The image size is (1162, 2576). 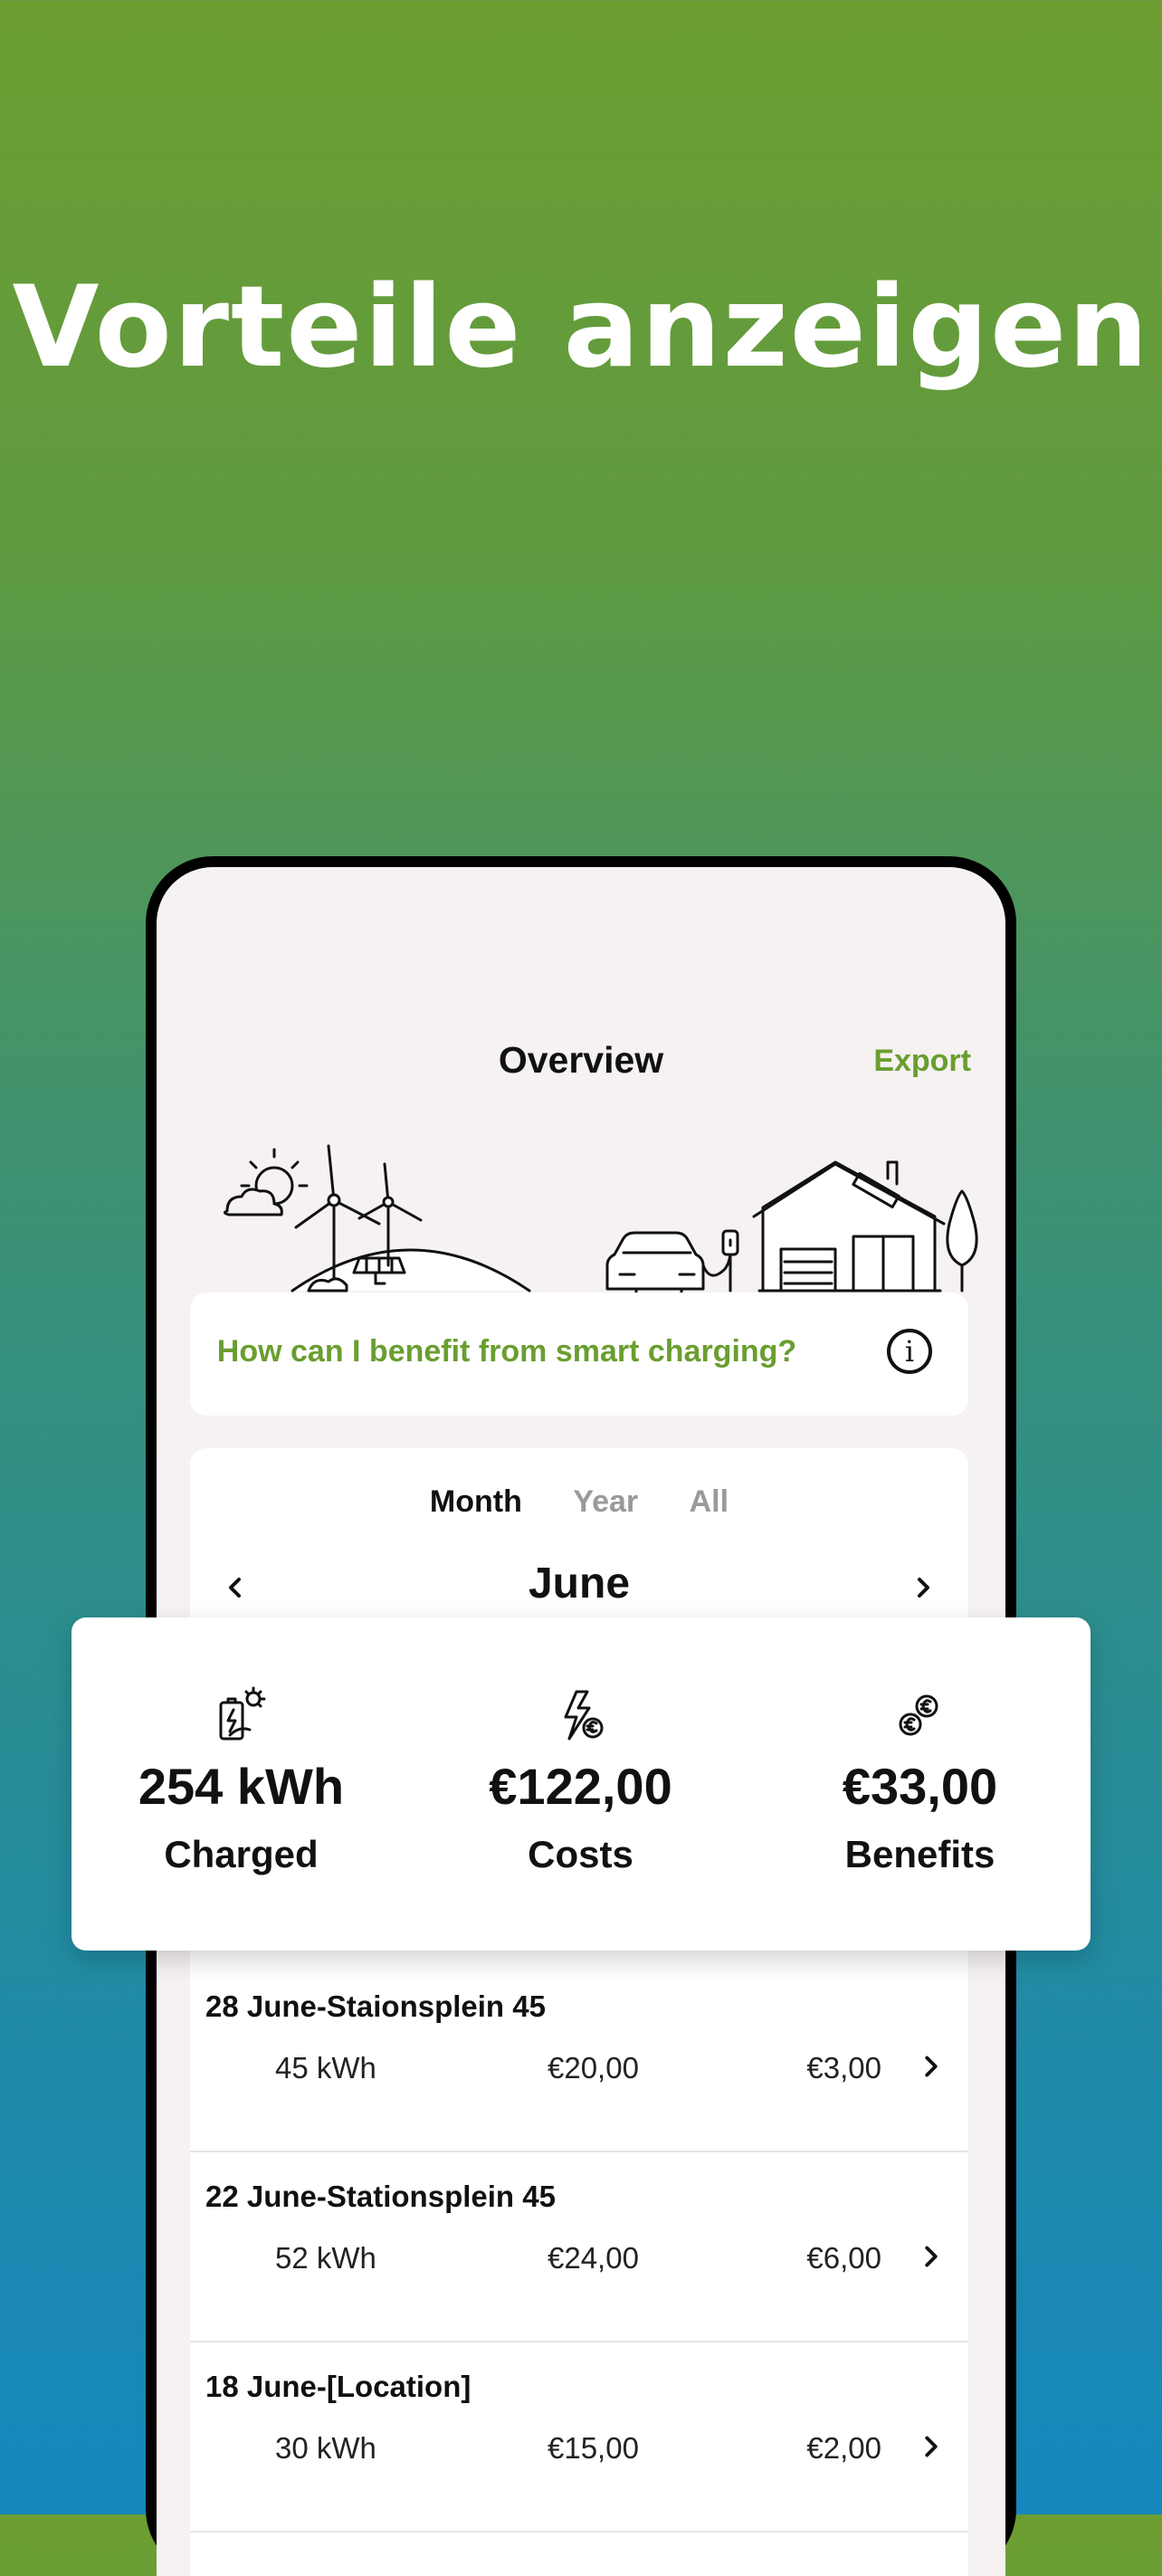 I want to click on charged-value: 254 kWh, so click(x=241, y=1787).